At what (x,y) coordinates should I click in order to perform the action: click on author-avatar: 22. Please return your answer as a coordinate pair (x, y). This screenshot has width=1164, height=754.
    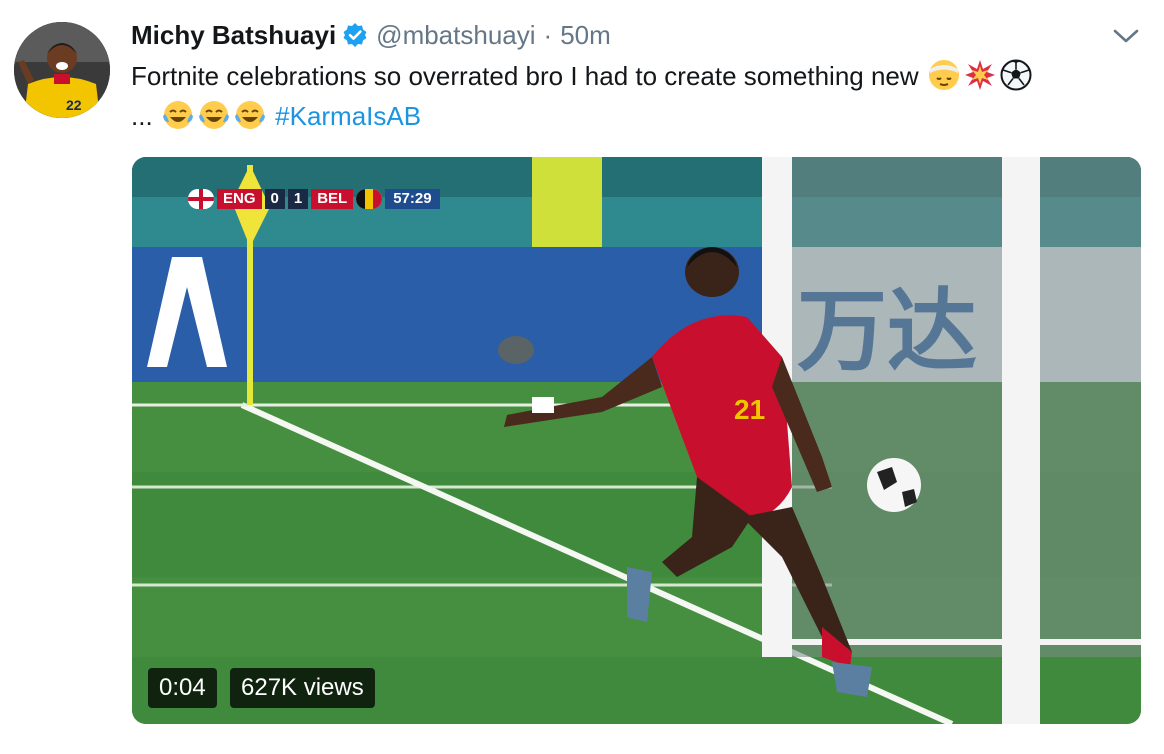
    Looking at the image, I should click on (62, 70).